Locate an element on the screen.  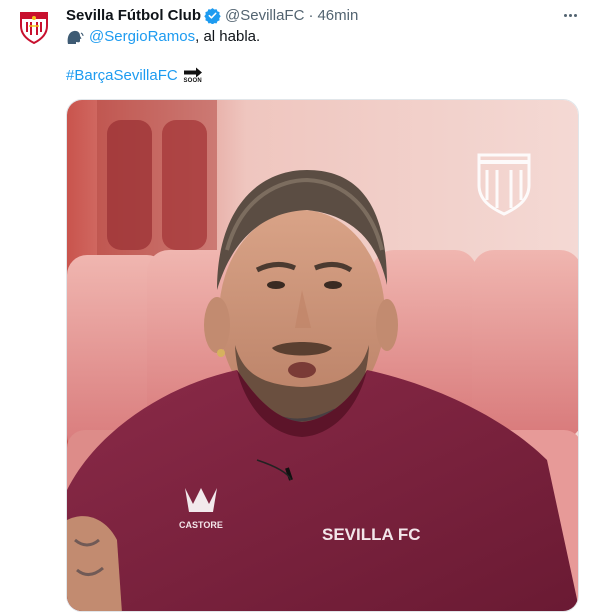
timestamp: 46min is located at coordinates (337, 15).